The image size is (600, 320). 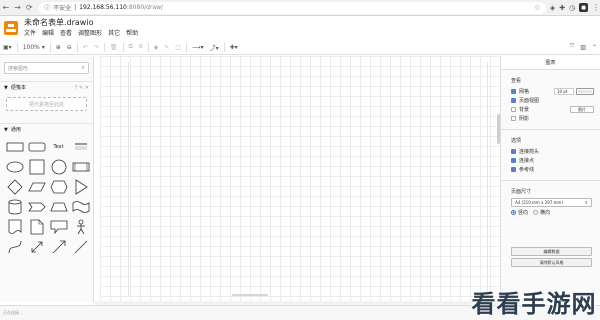 I want to click on curved-connector-shape, so click(x=14, y=246).